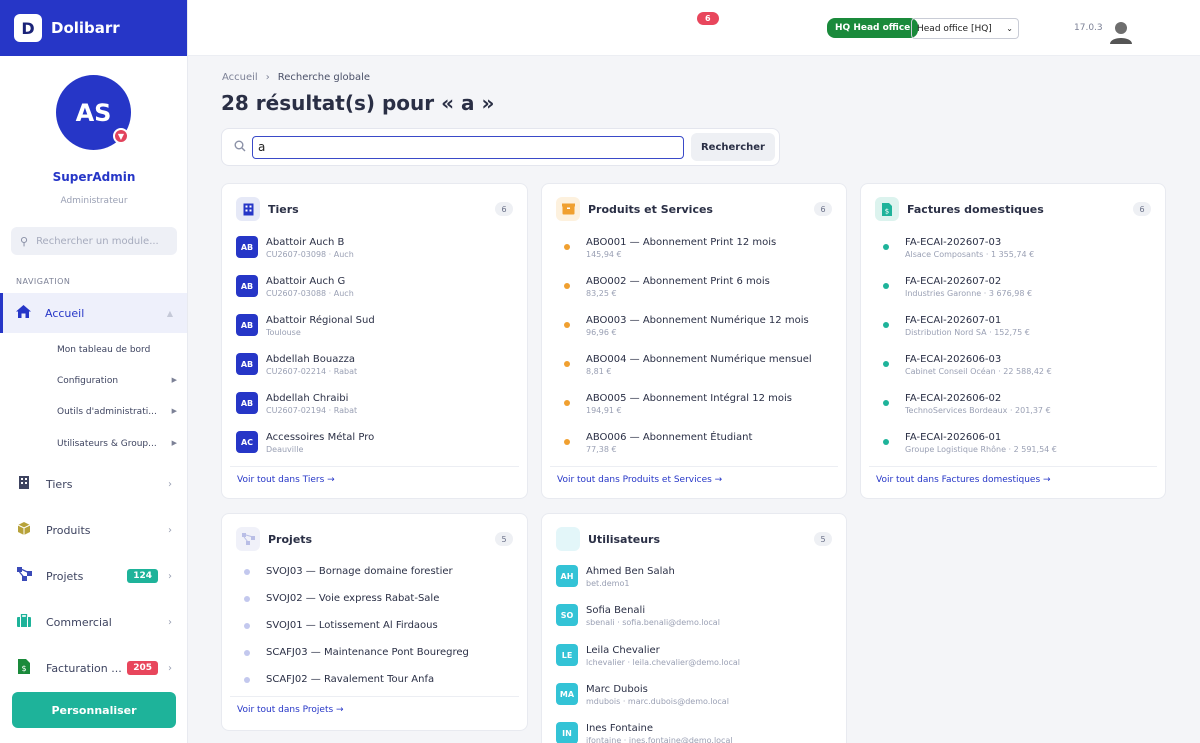  Describe the element at coordinates (374, 329) in the screenshot. I see `list-item: AB Abattoir Régional Sud Toulouse` at that location.